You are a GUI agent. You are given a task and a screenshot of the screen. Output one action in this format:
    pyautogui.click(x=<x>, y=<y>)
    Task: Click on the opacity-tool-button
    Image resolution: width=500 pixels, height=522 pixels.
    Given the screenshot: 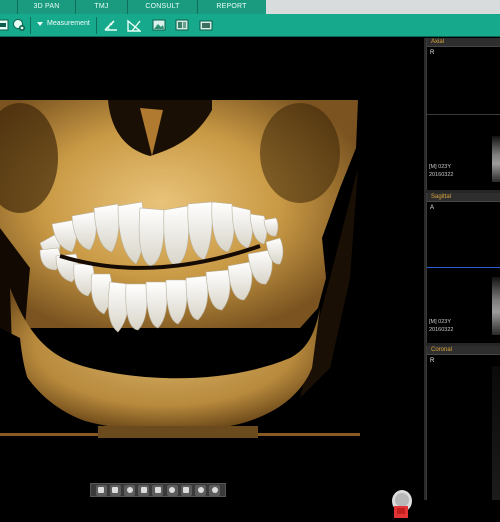 What is the action you would take?
    pyautogui.click(x=186, y=490)
    